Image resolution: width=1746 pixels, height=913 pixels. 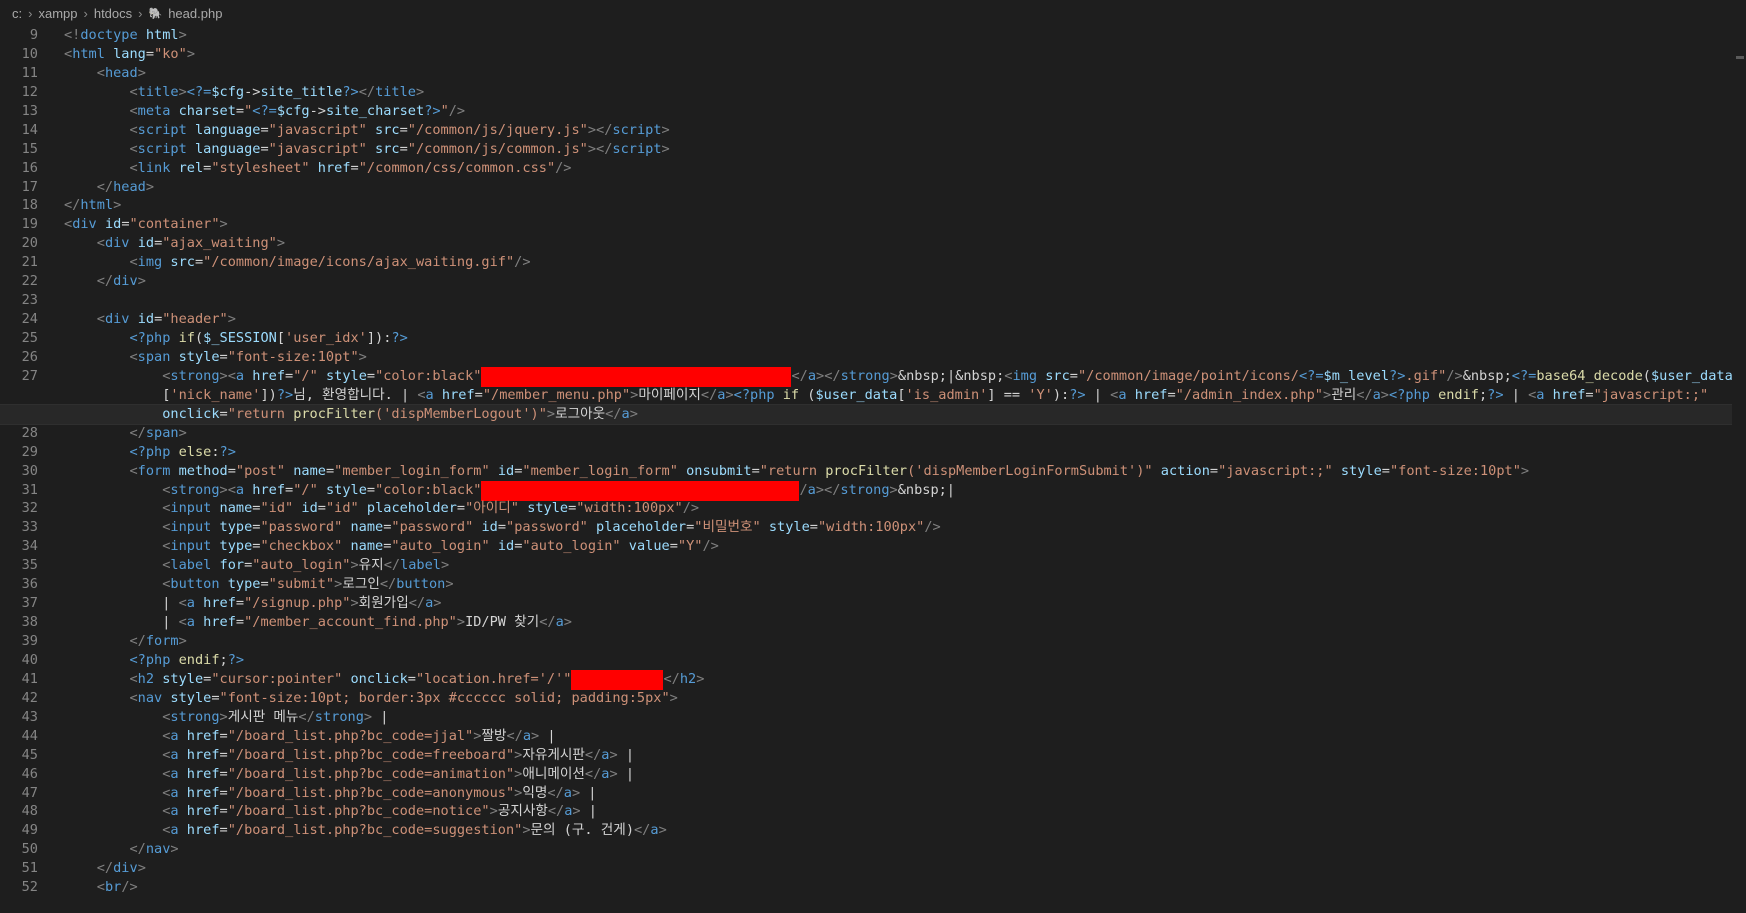 I want to click on breadcrumb-folder-htdocs: htdocs, so click(x=113, y=13).